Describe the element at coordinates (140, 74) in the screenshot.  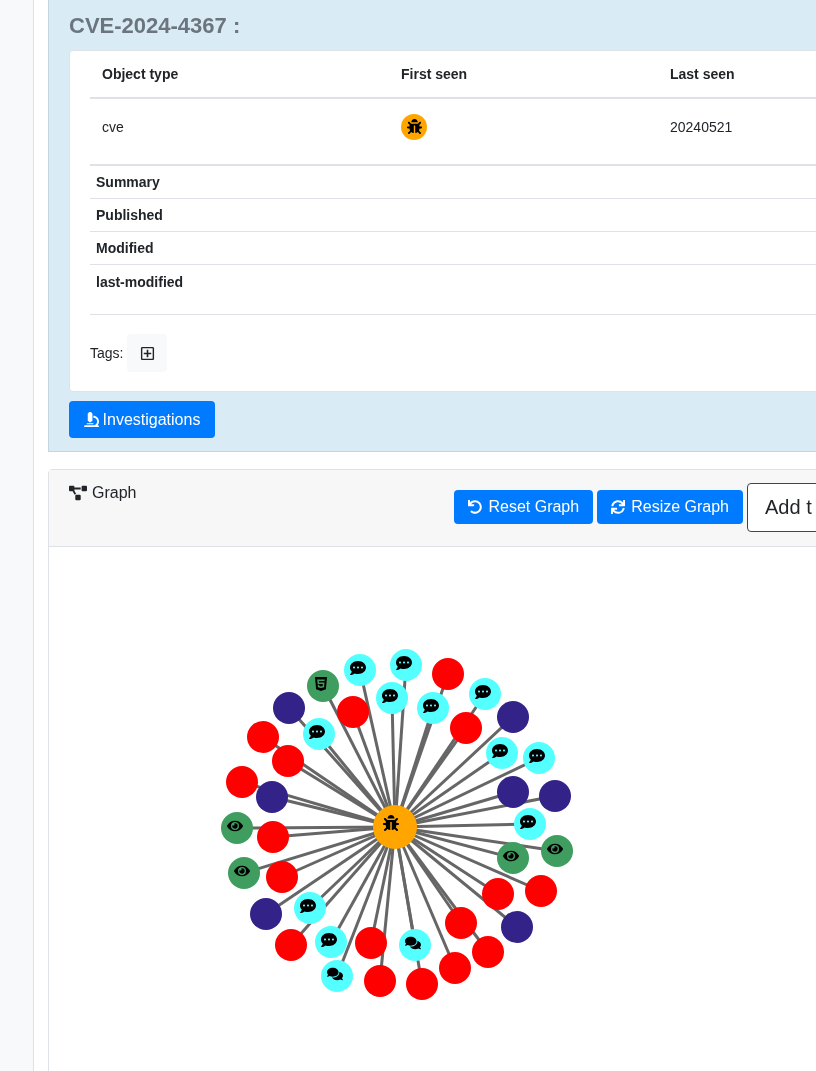
I see `column-header: Object type` at that location.